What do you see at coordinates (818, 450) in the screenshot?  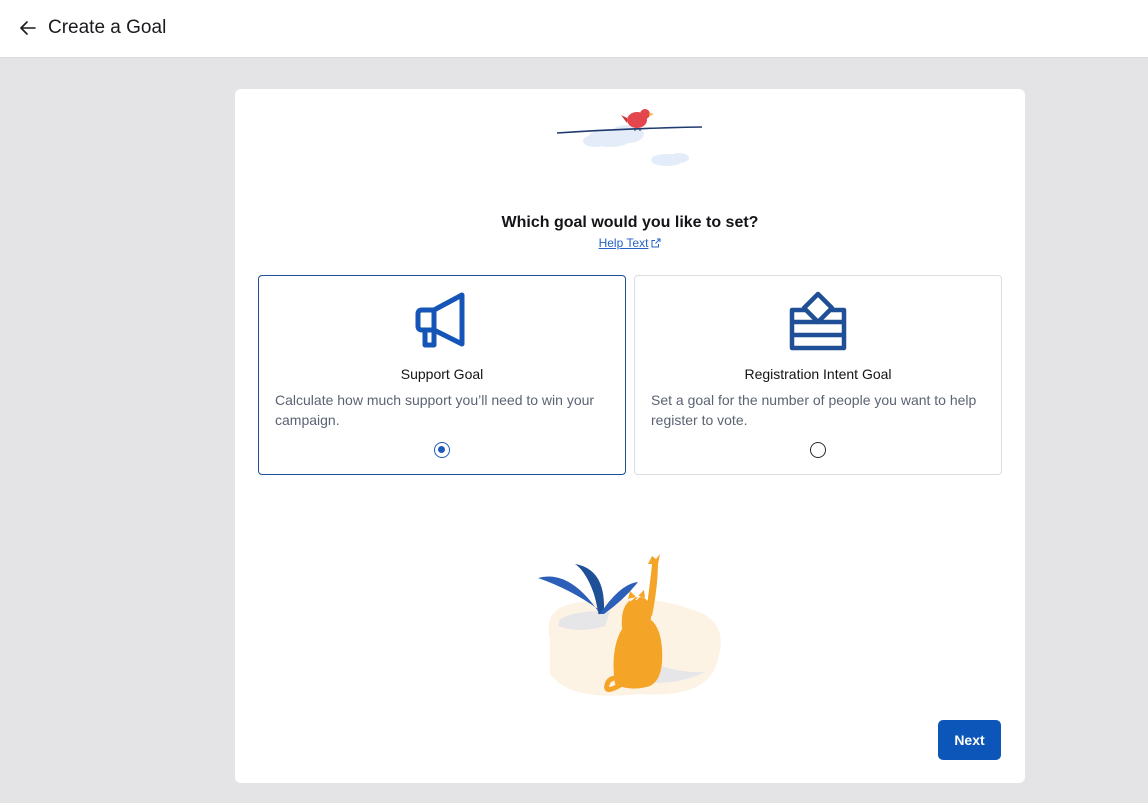 I see `registration-intent-goal-radio` at bounding box center [818, 450].